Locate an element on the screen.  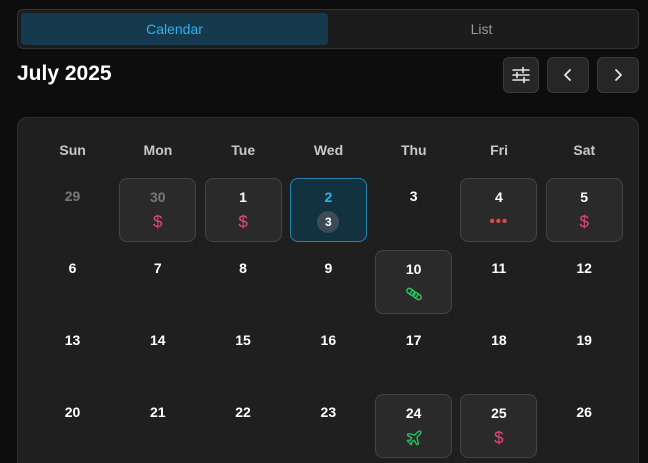
calendar-day-cell: 4 ••• is located at coordinates (498, 214).